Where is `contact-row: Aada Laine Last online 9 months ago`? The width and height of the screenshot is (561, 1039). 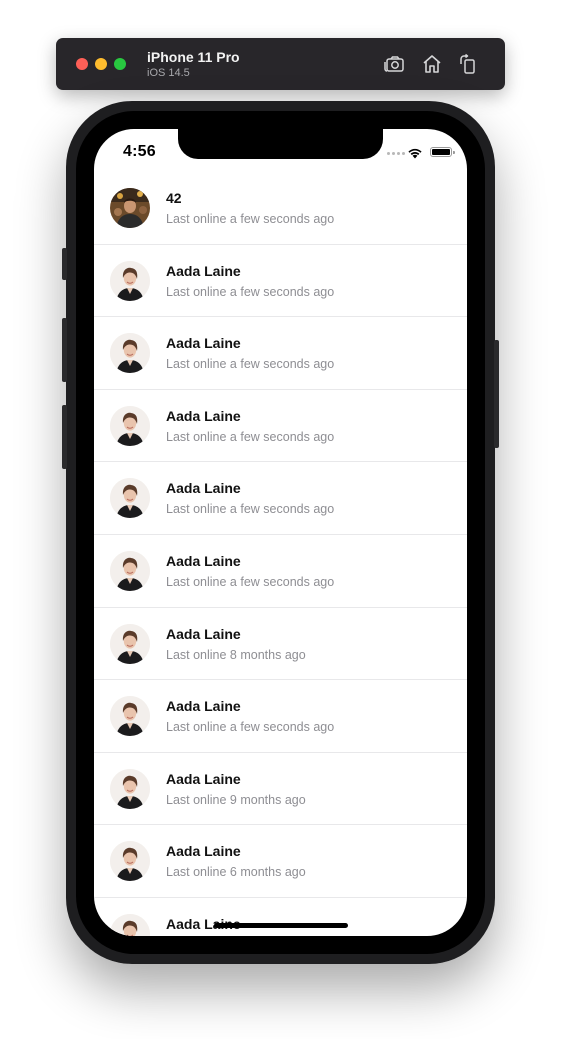 contact-row: Aada Laine Last online 9 months ago is located at coordinates (280, 789).